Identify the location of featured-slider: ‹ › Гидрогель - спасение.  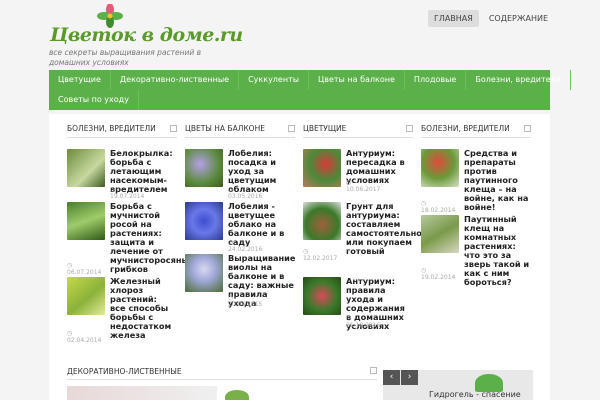
(458, 385).